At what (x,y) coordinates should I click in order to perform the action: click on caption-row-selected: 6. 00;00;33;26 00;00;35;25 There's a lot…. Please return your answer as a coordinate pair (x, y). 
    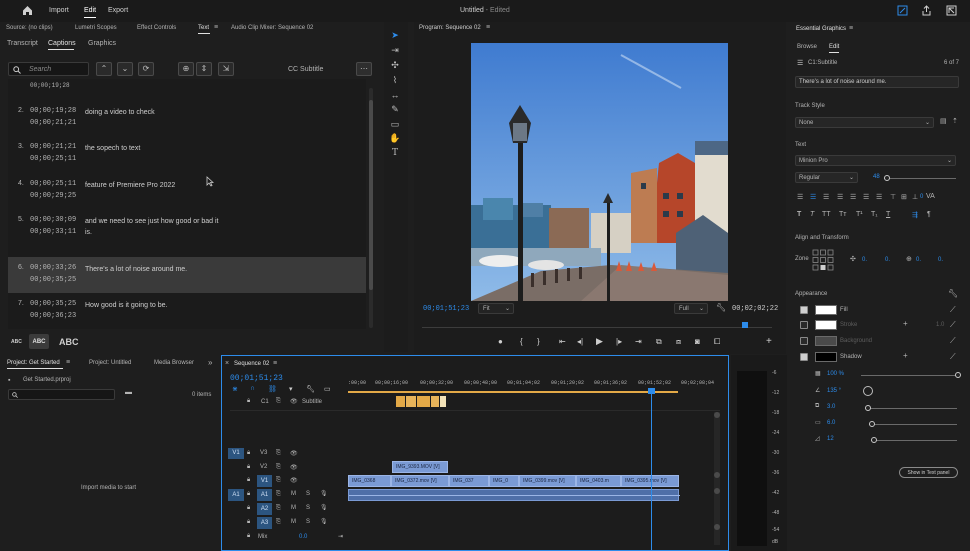
    Looking at the image, I should click on (187, 275).